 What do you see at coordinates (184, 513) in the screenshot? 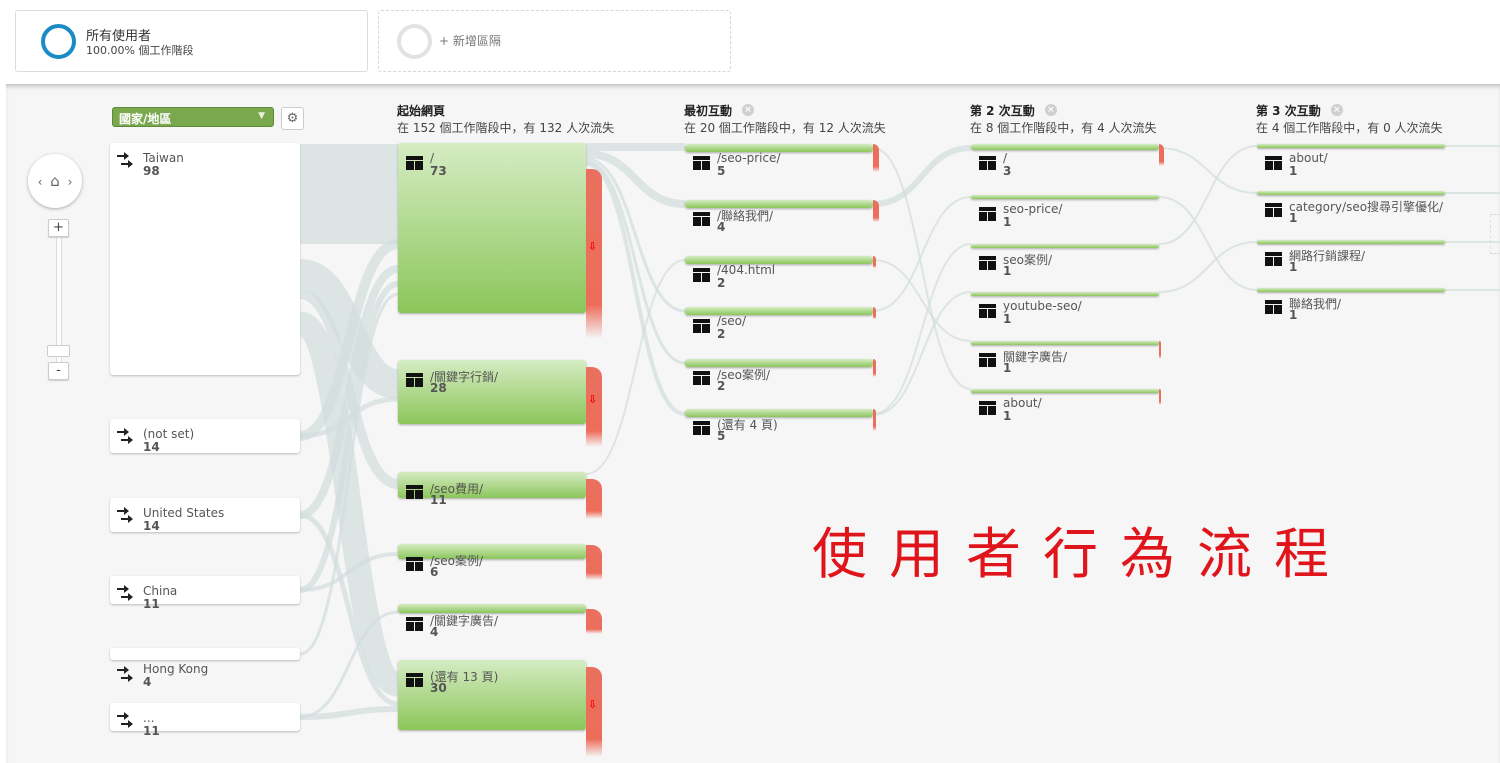
I see `country-name: United States` at bounding box center [184, 513].